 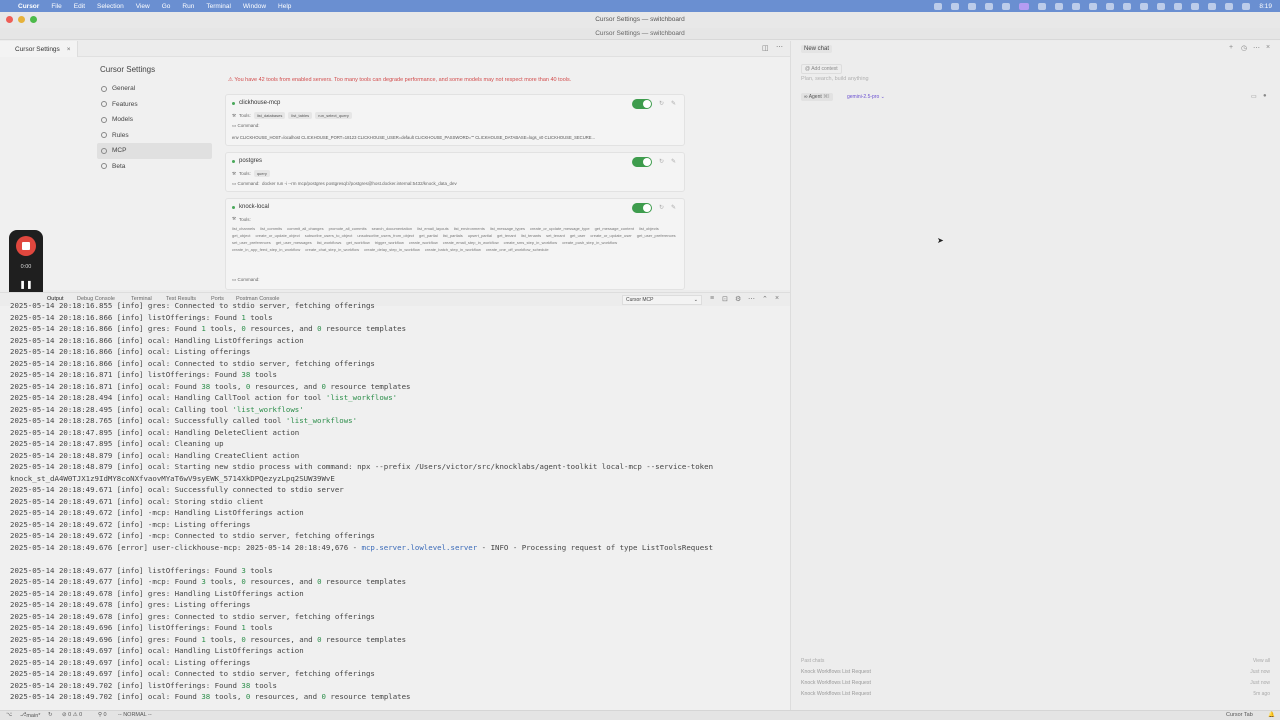 What do you see at coordinates (26, 246) in the screenshot?
I see `stop-recording-button` at bounding box center [26, 246].